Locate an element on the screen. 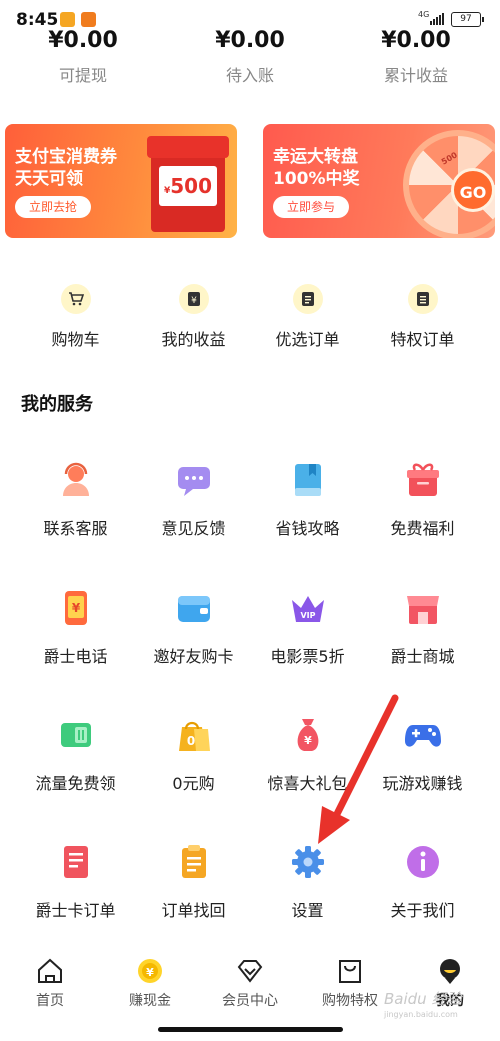 The image size is (500, 1041). gift-box-icon: ¥500 is located at coordinates (188, 184).